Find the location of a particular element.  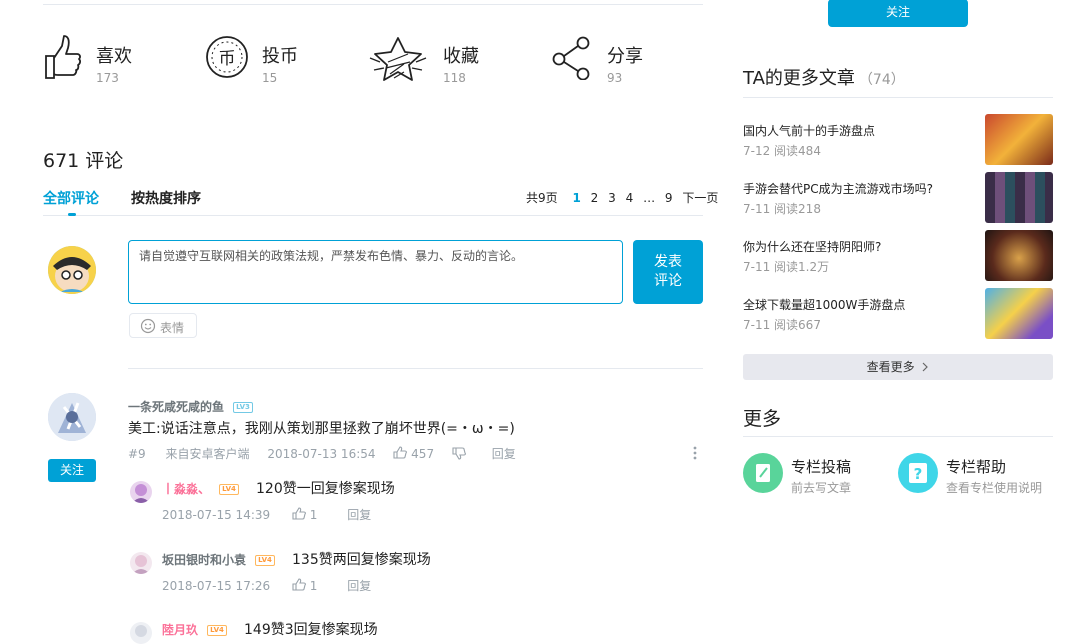

pager-next: 下一页 is located at coordinates (700, 197).